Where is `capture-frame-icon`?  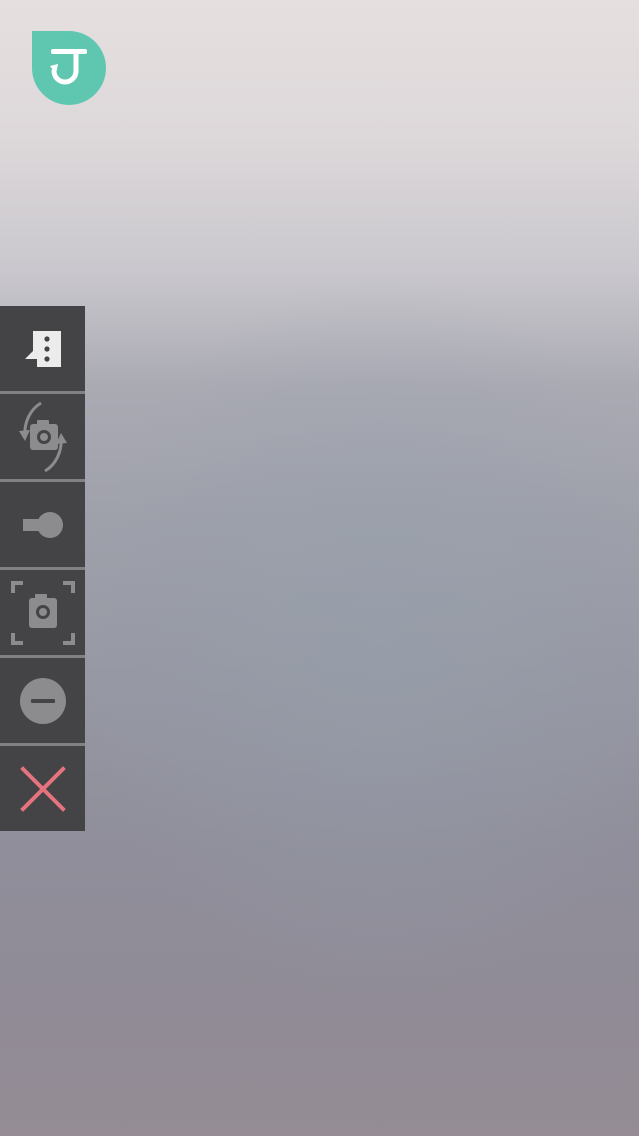 capture-frame-icon is located at coordinates (42, 612).